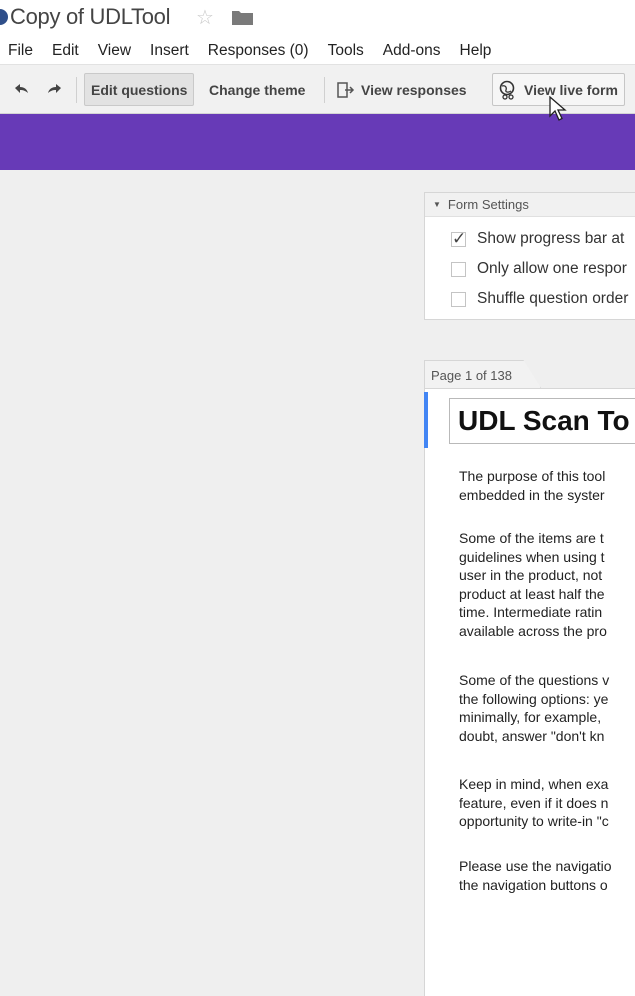  I want to click on form-title-input: UDL Scan To, so click(542, 421).